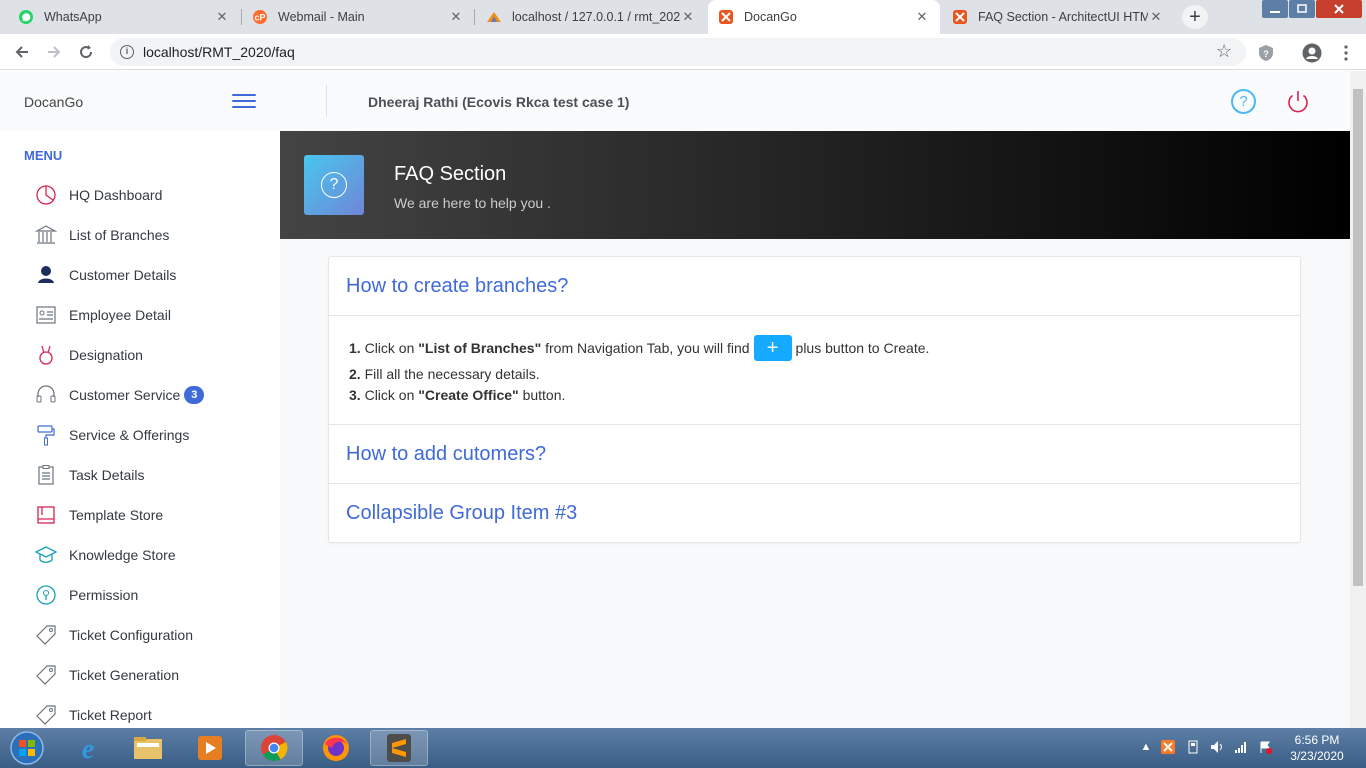 The width and height of the screenshot is (1366, 768). What do you see at coordinates (131, 635) in the screenshot?
I see `sidebar-item-label: Ticket Configuration` at bounding box center [131, 635].